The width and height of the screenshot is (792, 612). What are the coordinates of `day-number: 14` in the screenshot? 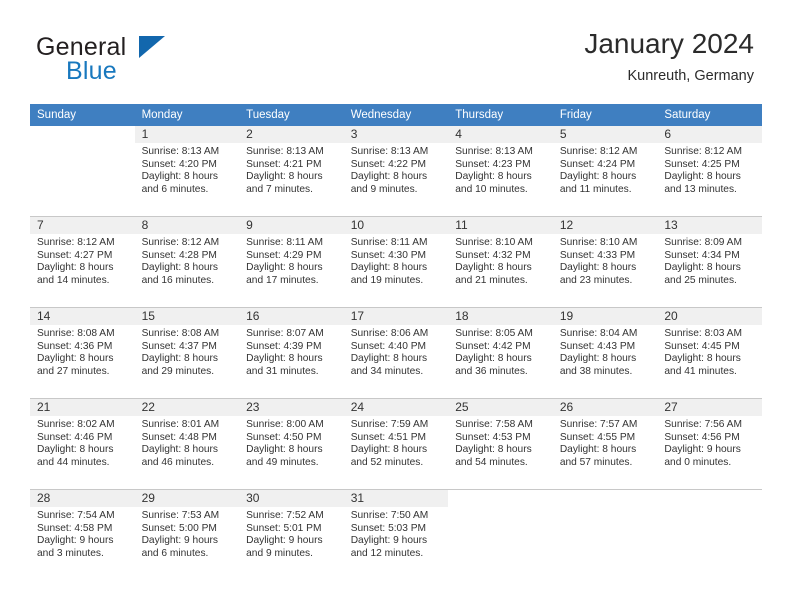 It's located at (82, 316).